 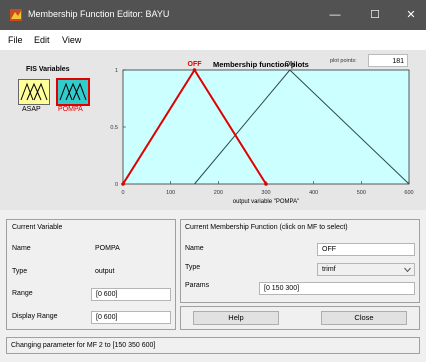 What do you see at coordinates (131, 294) in the screenshot?
I see `range-input: [0 600]` at bounding box center [131, 294].